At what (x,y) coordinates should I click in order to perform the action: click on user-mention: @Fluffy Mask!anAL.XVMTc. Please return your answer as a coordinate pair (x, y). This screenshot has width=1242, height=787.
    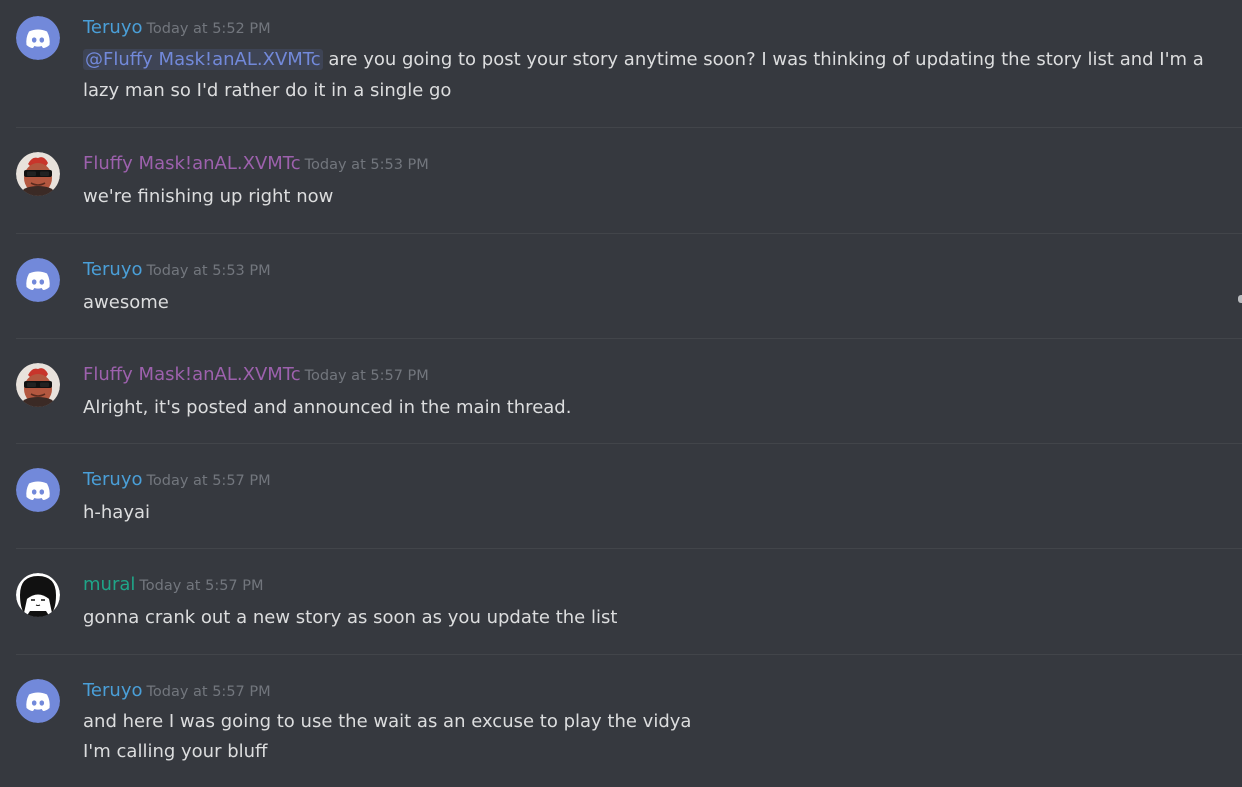
    Looking at the image, I should click on (203, 59).